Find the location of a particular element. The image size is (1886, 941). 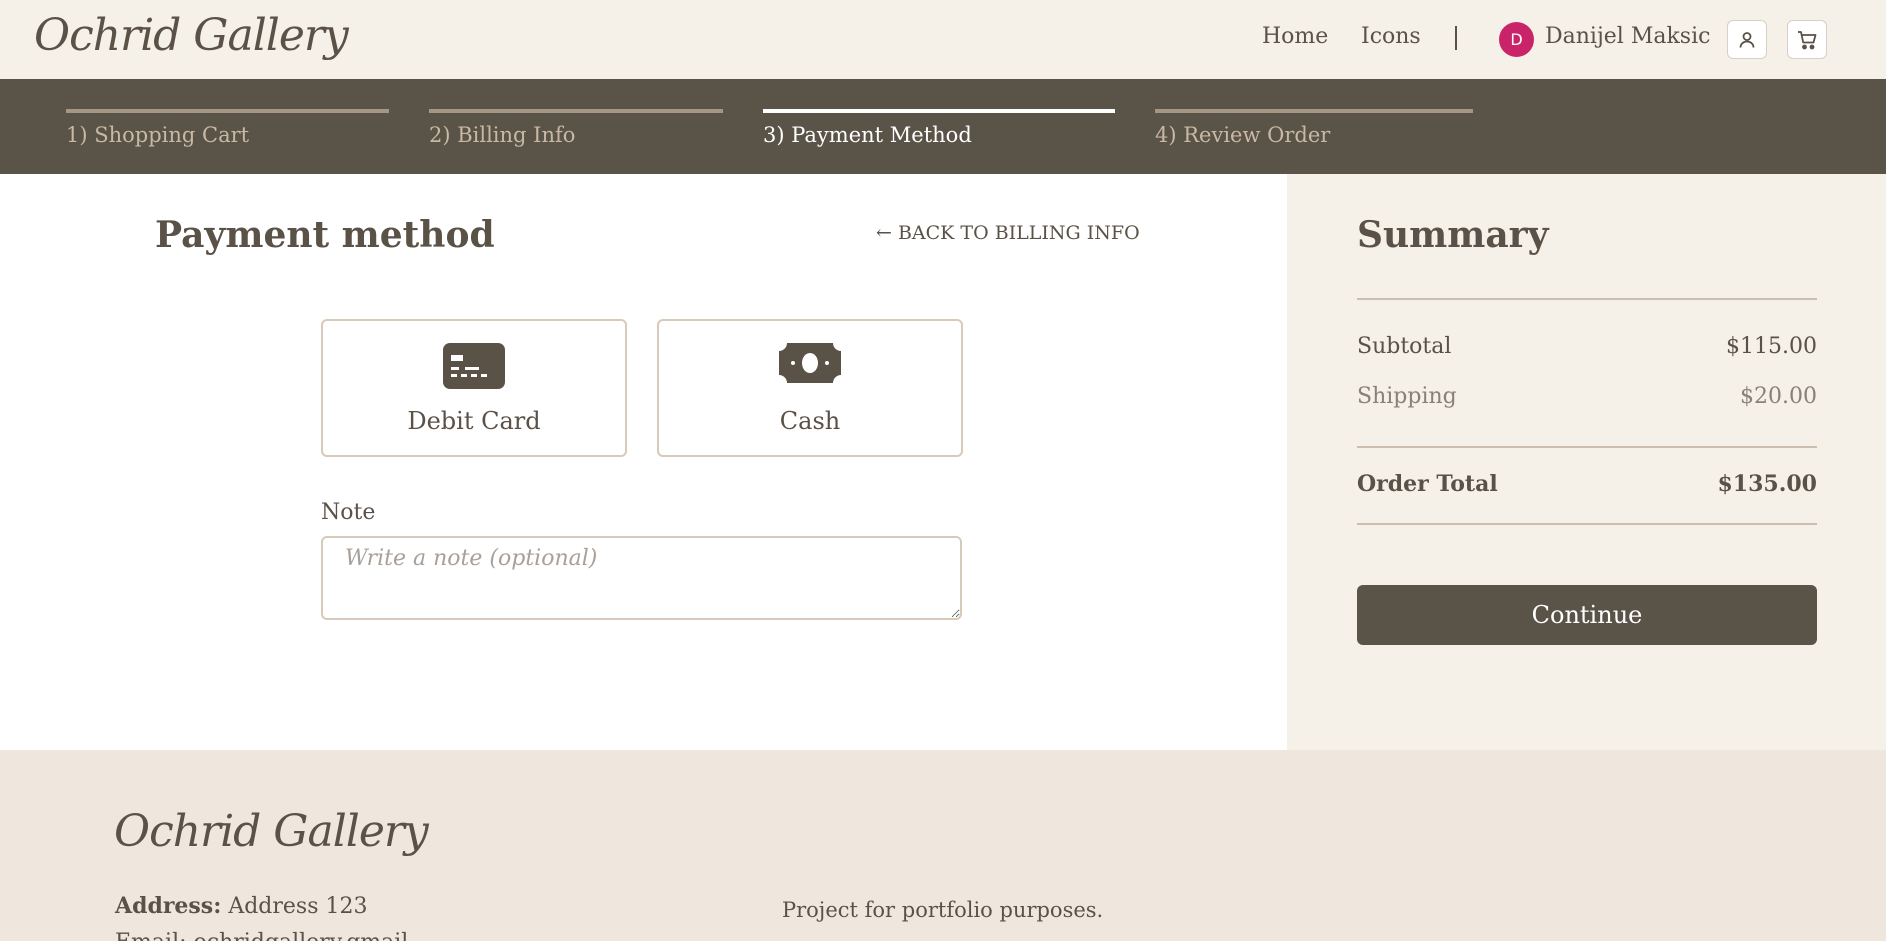

back-to-billing-link: ← BACK TO BILLING INFO is located at coordinates (1008, 233).